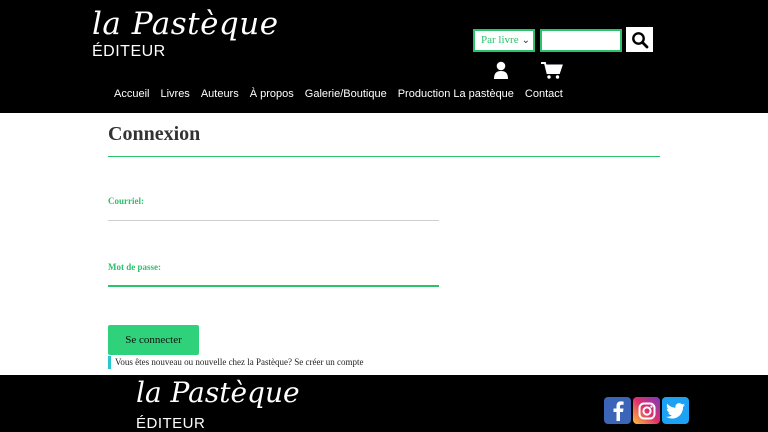 The height and width of the screenshot is (432, 768). What do you see at coordinates (384, 156) in the screenshot?
I see `title-divider` at bounding box center [384, 156].